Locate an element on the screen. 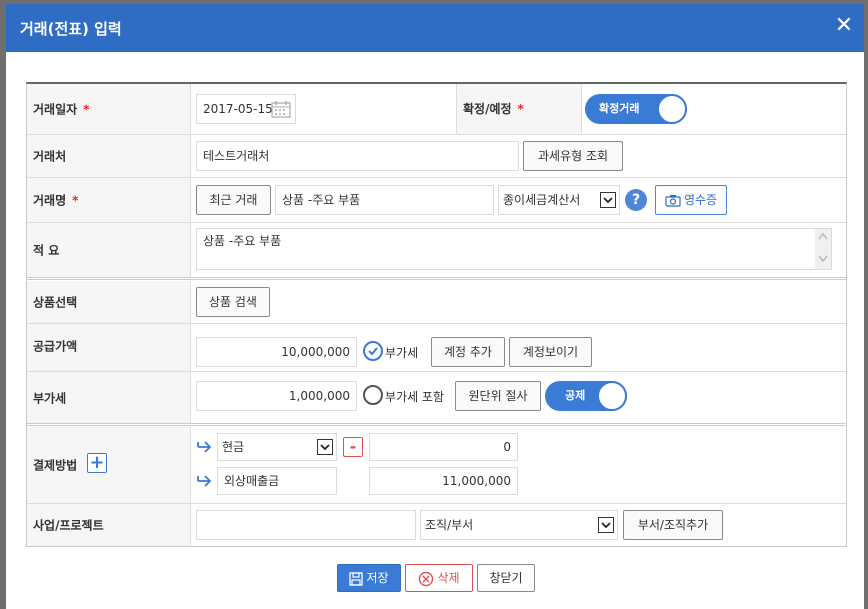  summary-value: 상품 -주요 부품 is located at coordinates (242, 241).